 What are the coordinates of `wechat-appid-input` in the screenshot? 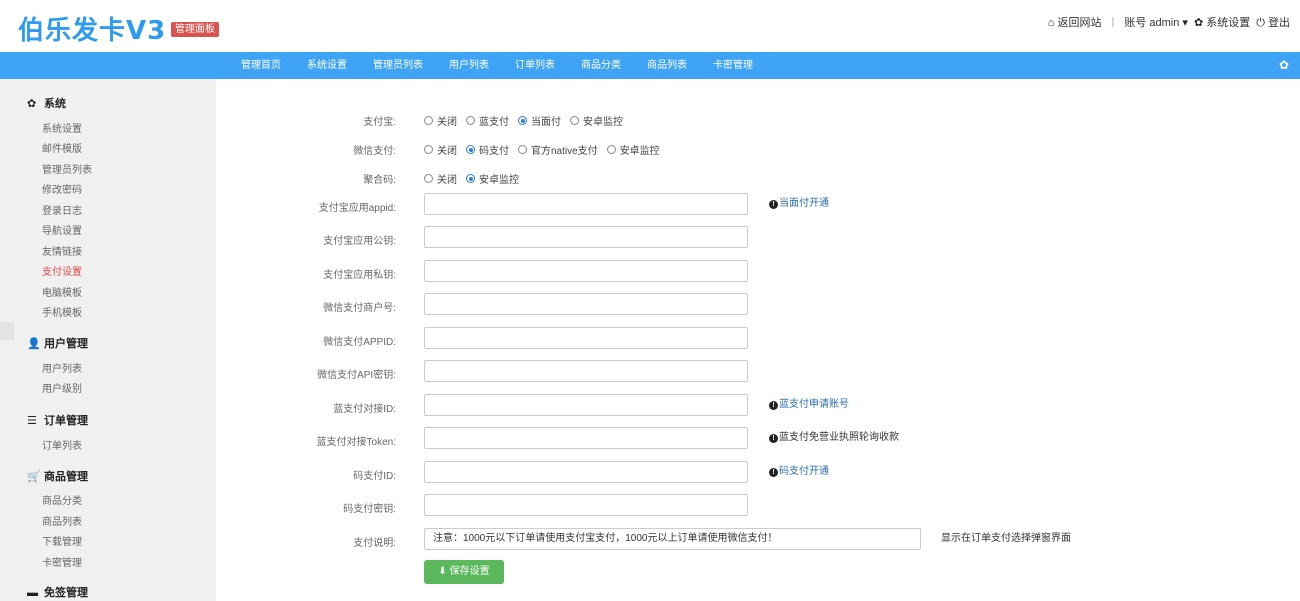 It's located at (586, 338).